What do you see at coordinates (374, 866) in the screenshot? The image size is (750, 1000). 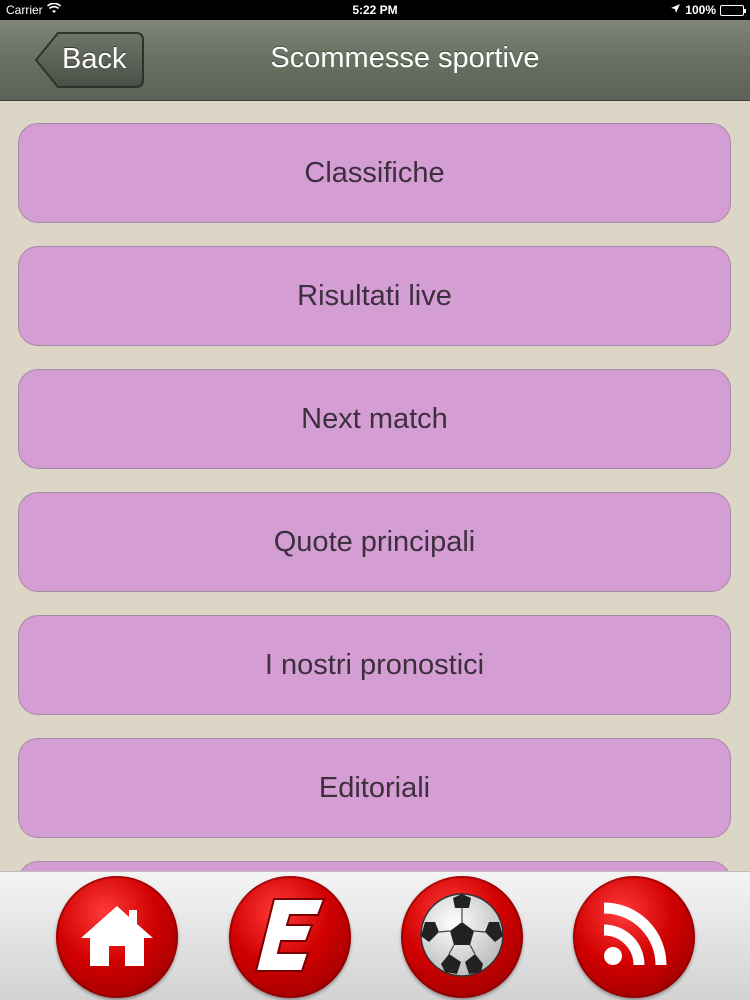 I see `menu-item-partial` at bounding box center [374, 866].